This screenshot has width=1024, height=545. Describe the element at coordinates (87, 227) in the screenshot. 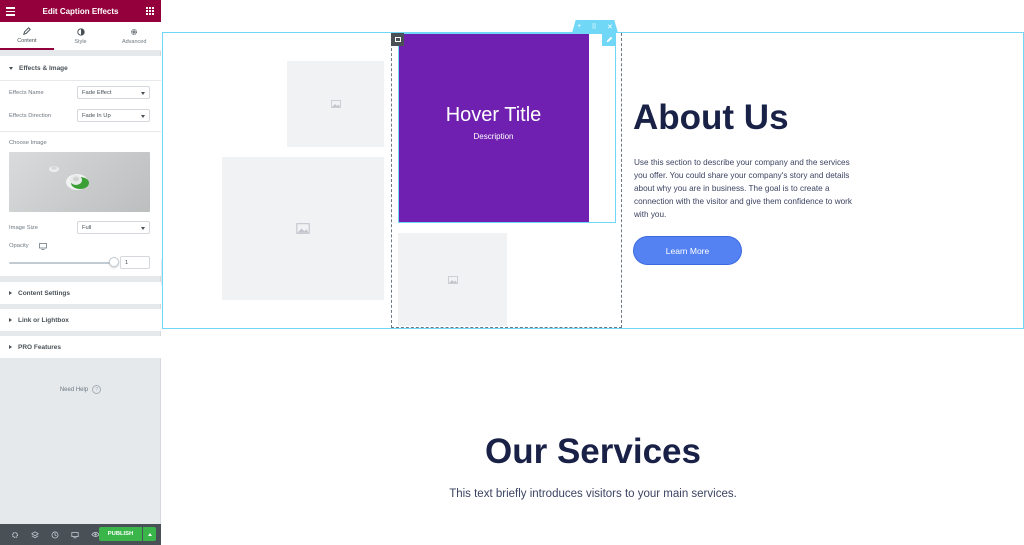

I see `image-size-value: Full` at that location.